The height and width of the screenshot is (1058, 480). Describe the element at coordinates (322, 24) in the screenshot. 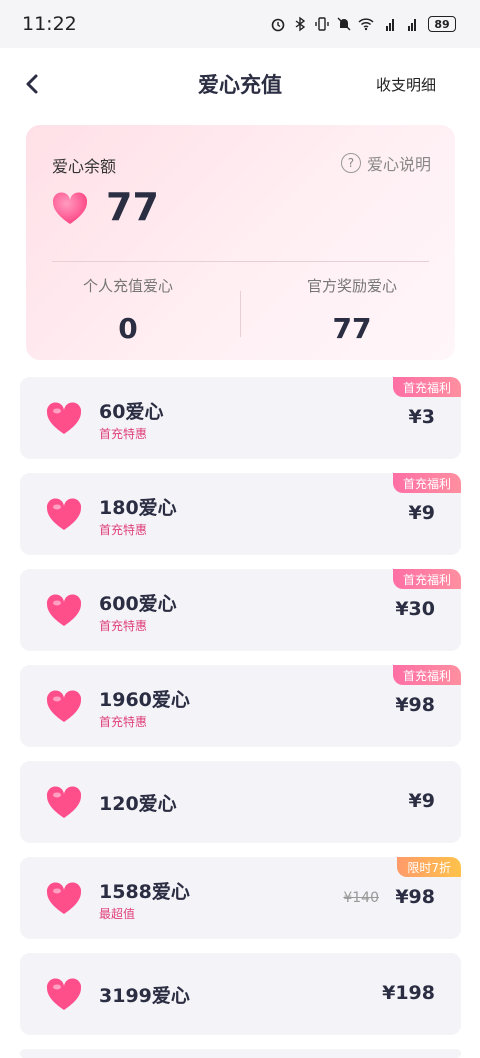

I see `vibrate-icon` at that location.